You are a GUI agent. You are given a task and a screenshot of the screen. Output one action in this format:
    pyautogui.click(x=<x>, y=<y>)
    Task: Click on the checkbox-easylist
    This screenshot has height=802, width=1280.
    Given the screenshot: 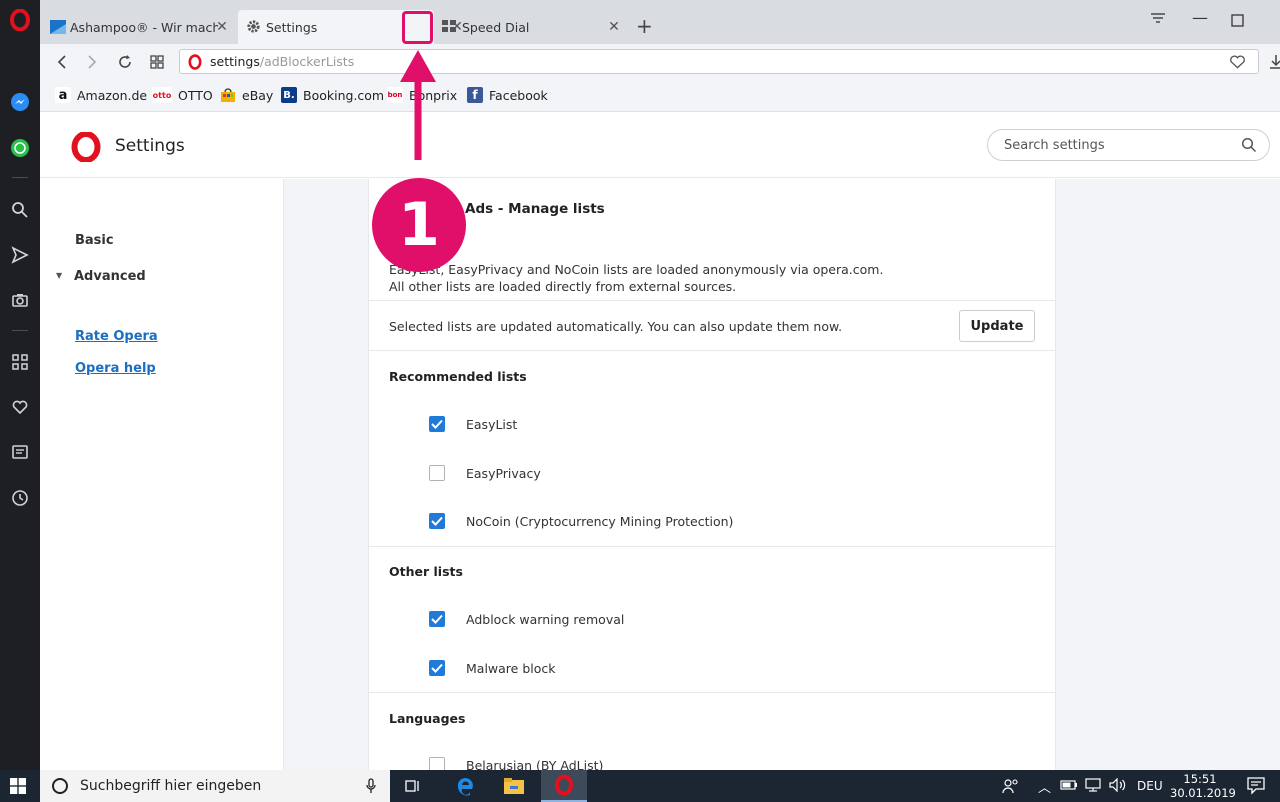 What is the action you would take?
    pyautogui.click(x=437, y=424)
    